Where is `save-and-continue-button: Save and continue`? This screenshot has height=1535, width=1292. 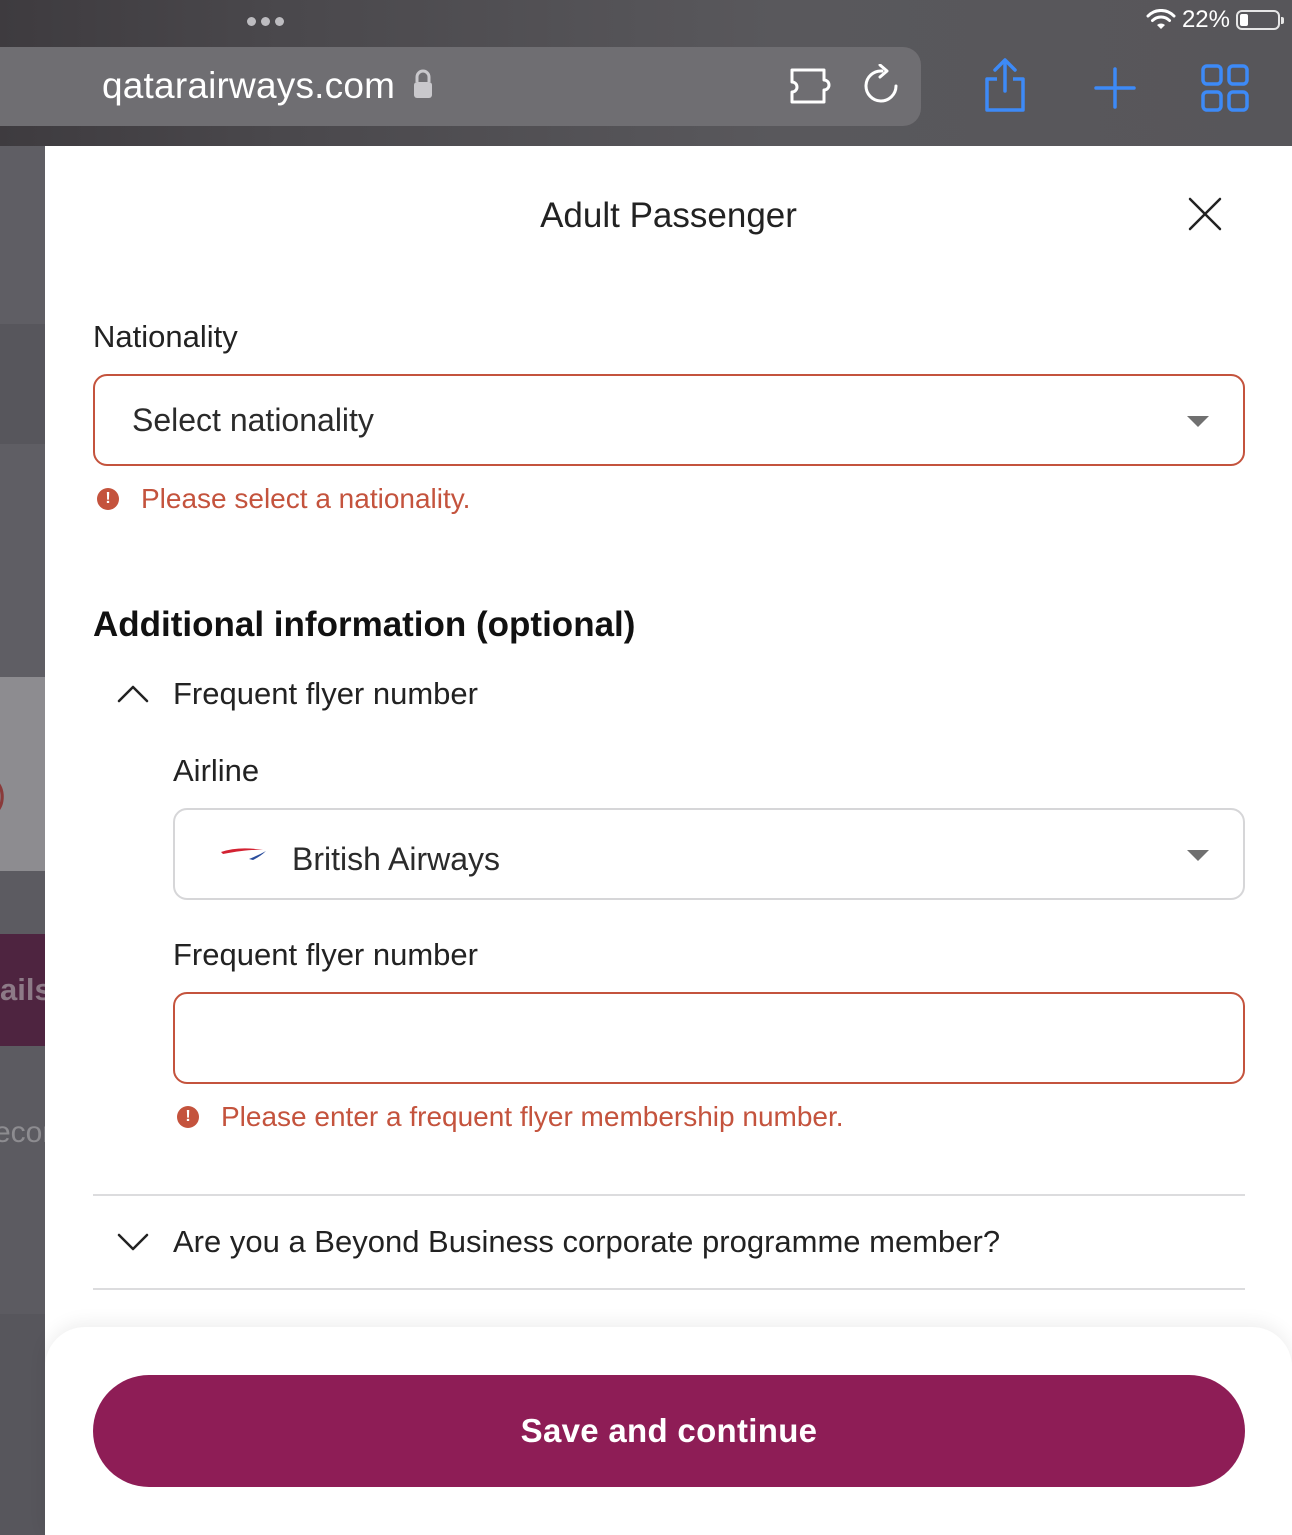 save-and-continue-button: Save and continue is located at coordinates (669, 1431).